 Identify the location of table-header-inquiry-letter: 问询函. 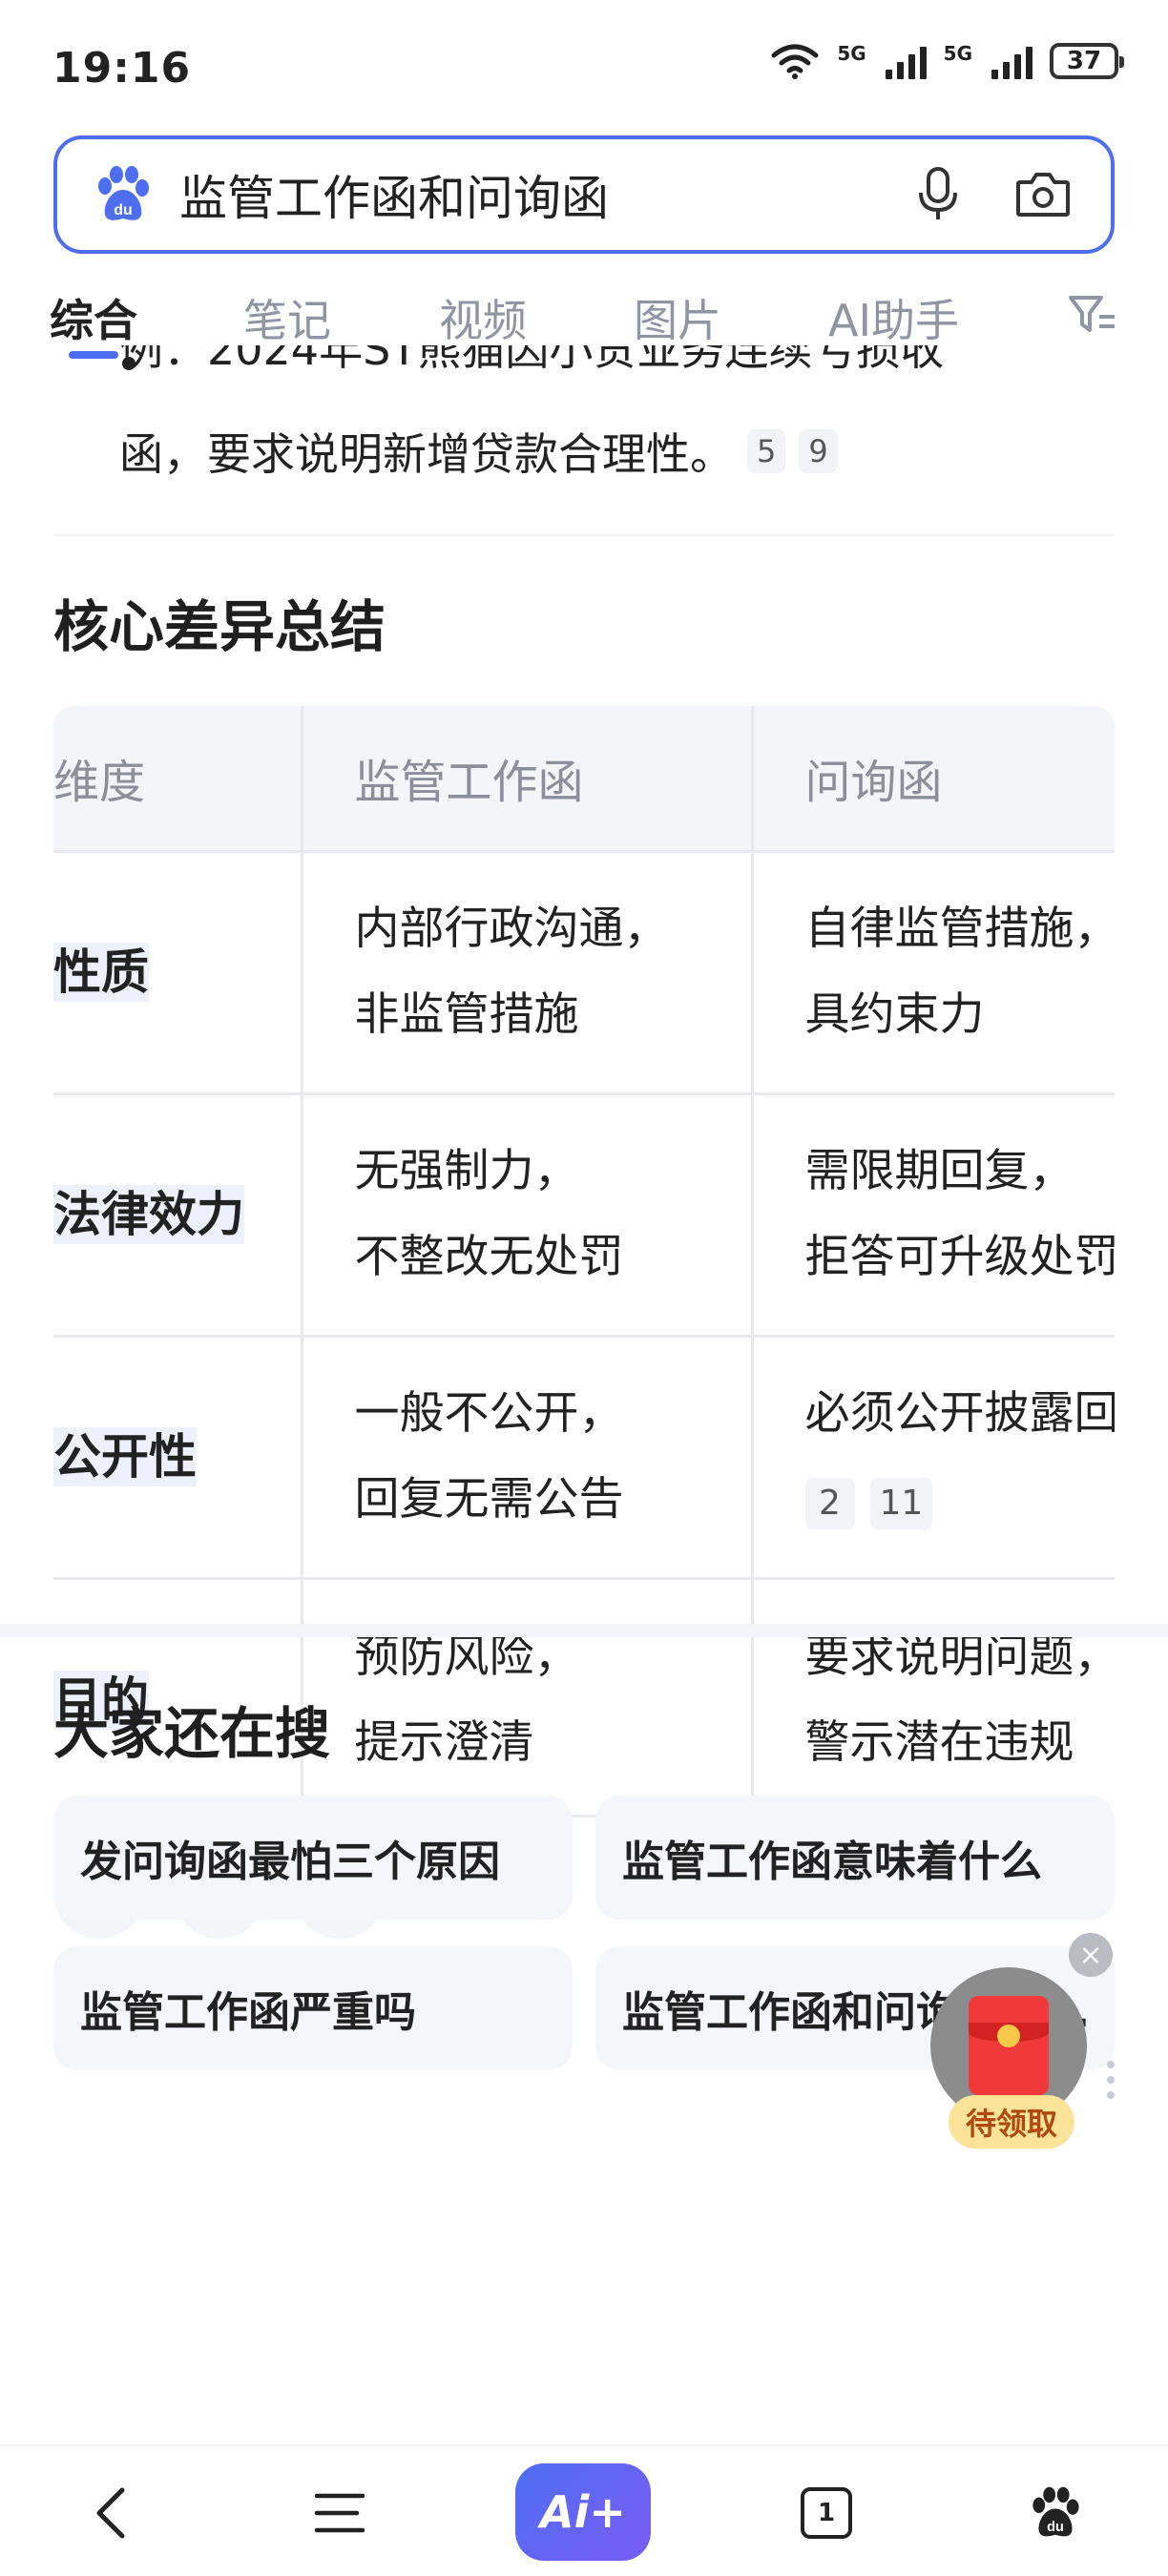
(934, 778).